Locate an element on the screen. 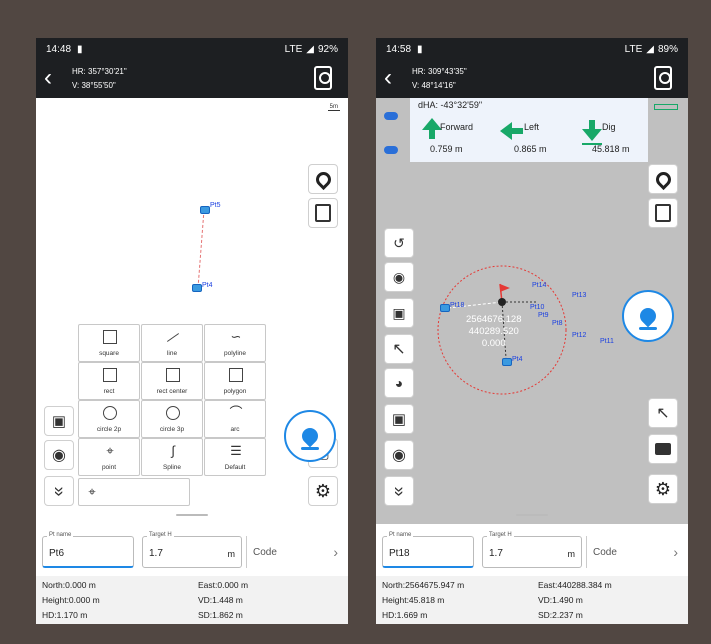  tool-arc: ⌒ arc is located at coordinates (235, 419).